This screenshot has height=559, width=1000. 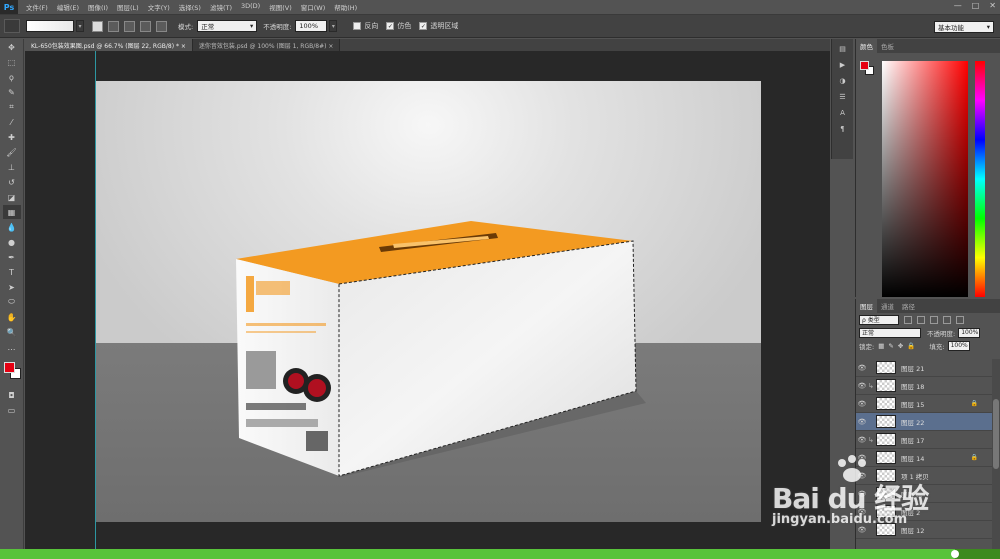 What do you see at coordinates (159, 7) in the screenshot?
I see `menu-item-4: 文字(Y)` at bounding box center [159, 7].